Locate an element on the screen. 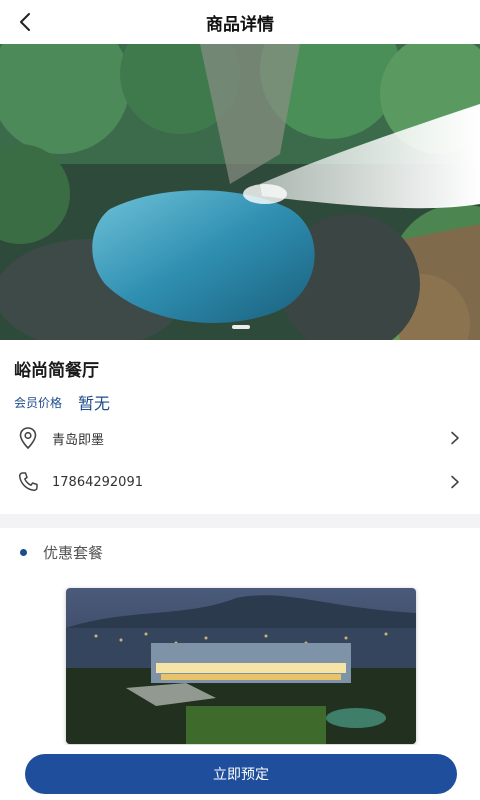 This screenshot has width=480, height=800. package-image is located at coordinates (241, 666).